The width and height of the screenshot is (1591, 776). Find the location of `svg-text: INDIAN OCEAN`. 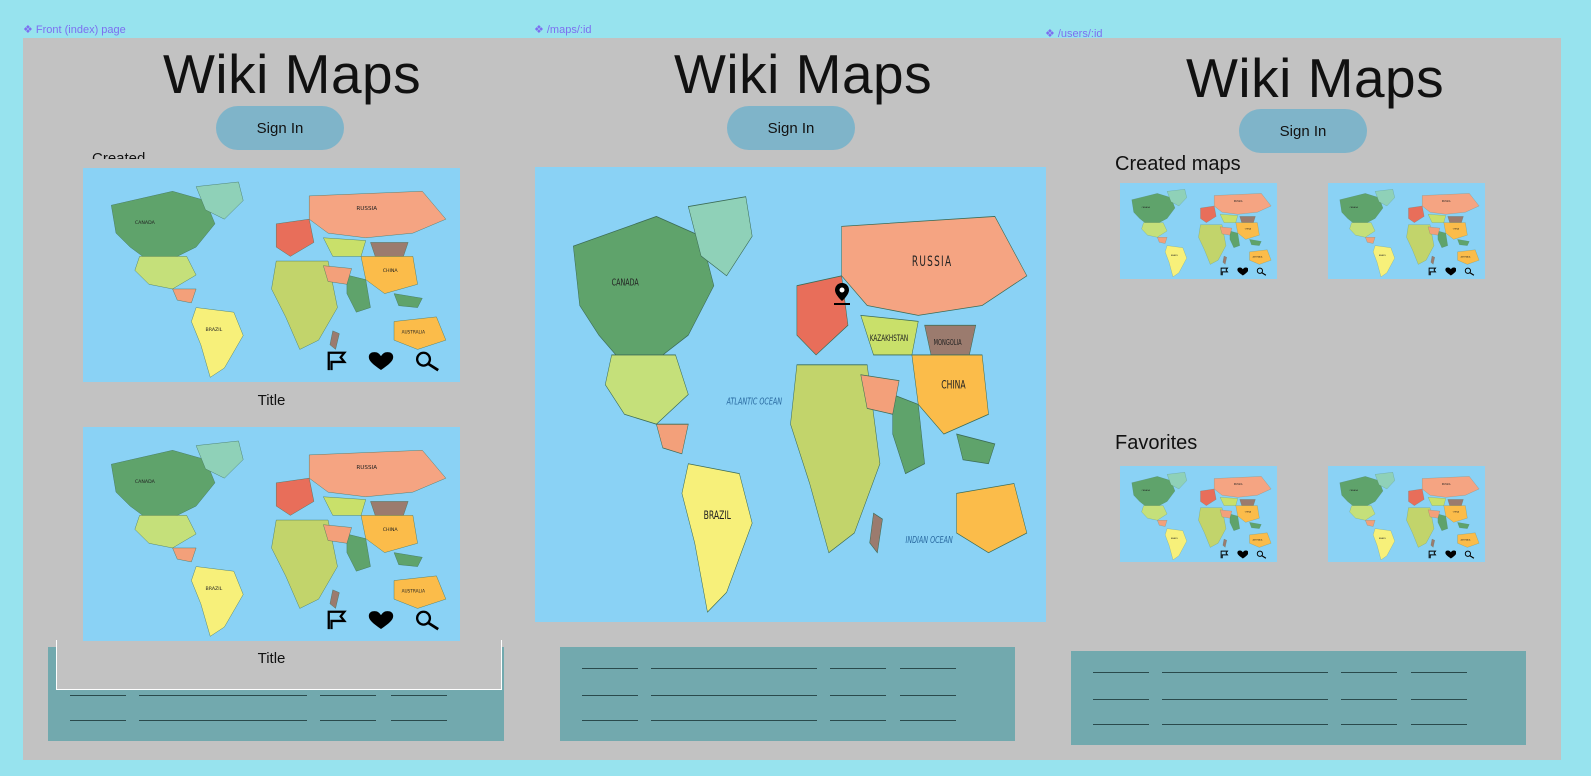

svg-text: INDIAN OCEAN is located at coordinates (928, 539).